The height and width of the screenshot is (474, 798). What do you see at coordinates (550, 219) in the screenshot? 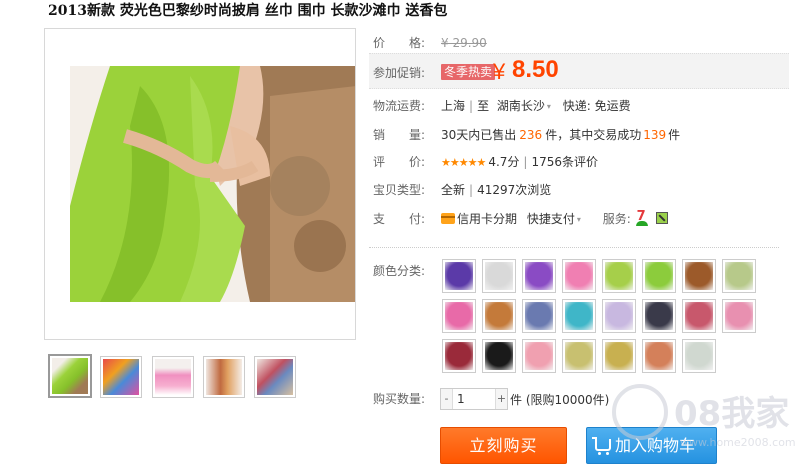
I see `quick-pay-text: 快捷支付` at bounding box center [550, 219].